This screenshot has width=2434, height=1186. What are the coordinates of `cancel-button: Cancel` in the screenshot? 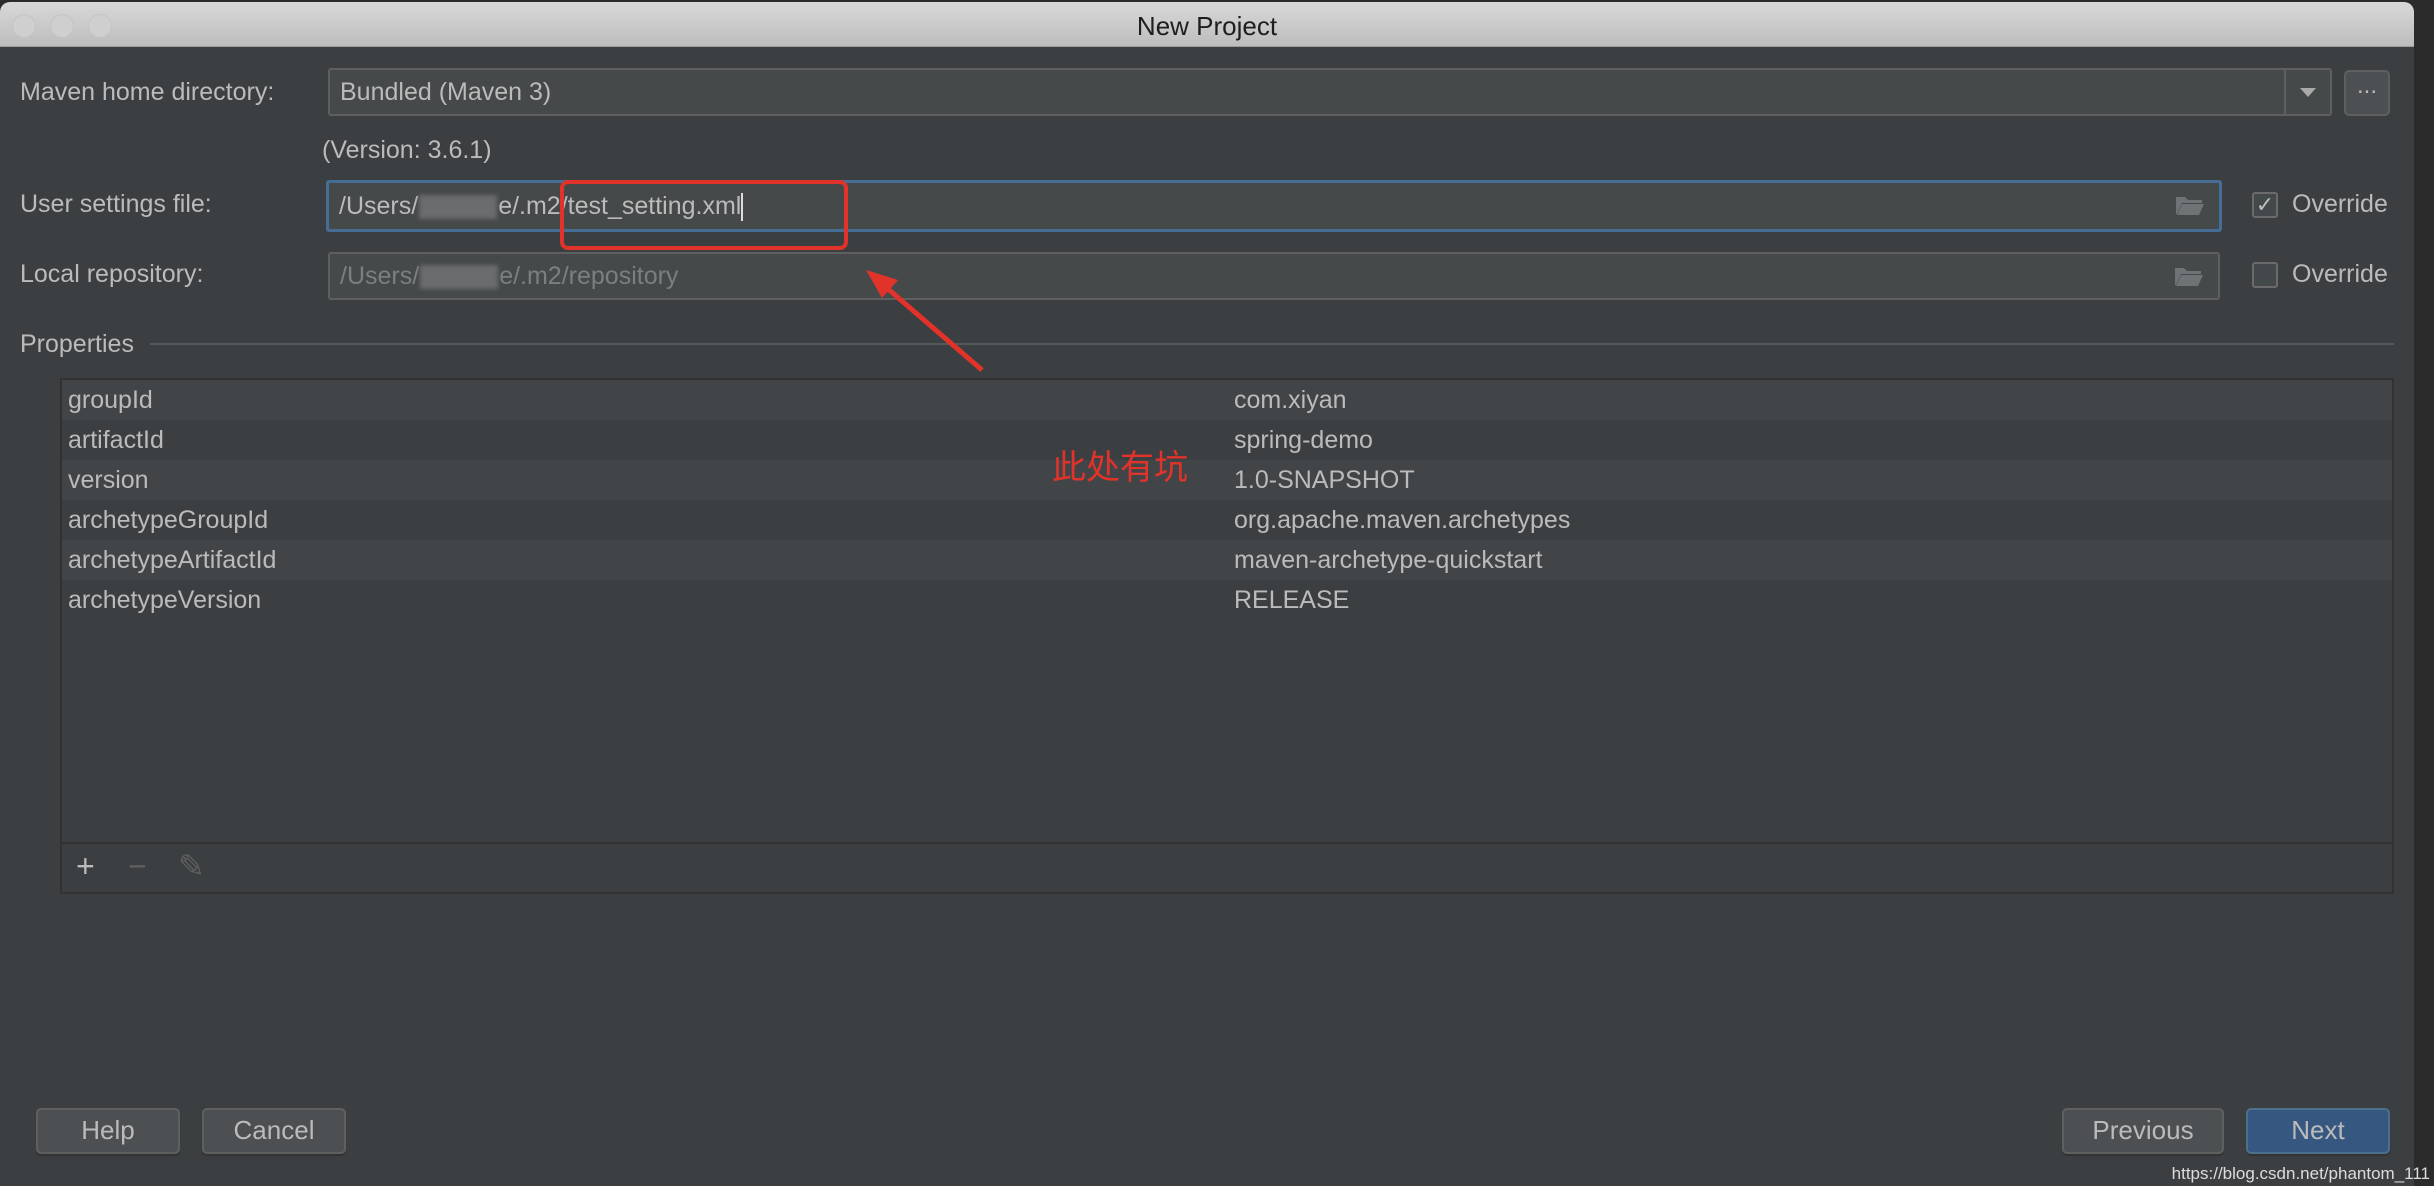 It's located at (274, 1131).